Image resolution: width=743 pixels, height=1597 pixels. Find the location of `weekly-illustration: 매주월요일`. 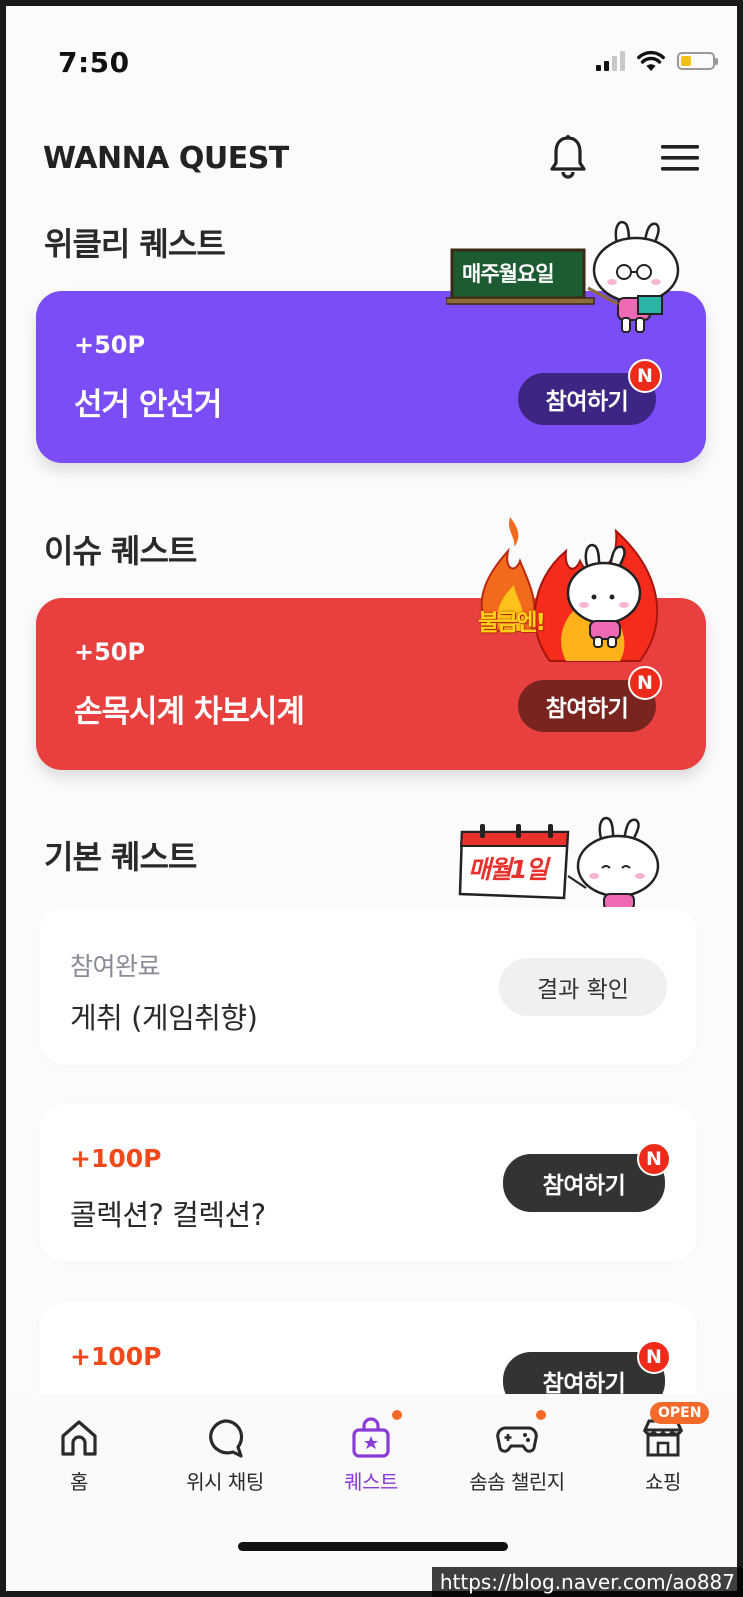

weekly-illustration: 매주월요일 is located at coordinates (571, 278).